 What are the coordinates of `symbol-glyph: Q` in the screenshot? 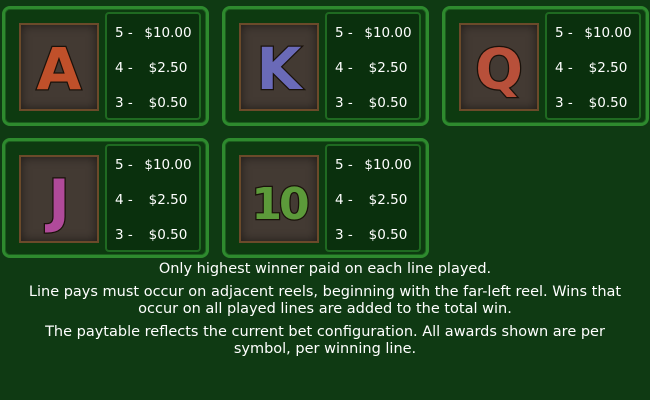 It's located at (499, 70).